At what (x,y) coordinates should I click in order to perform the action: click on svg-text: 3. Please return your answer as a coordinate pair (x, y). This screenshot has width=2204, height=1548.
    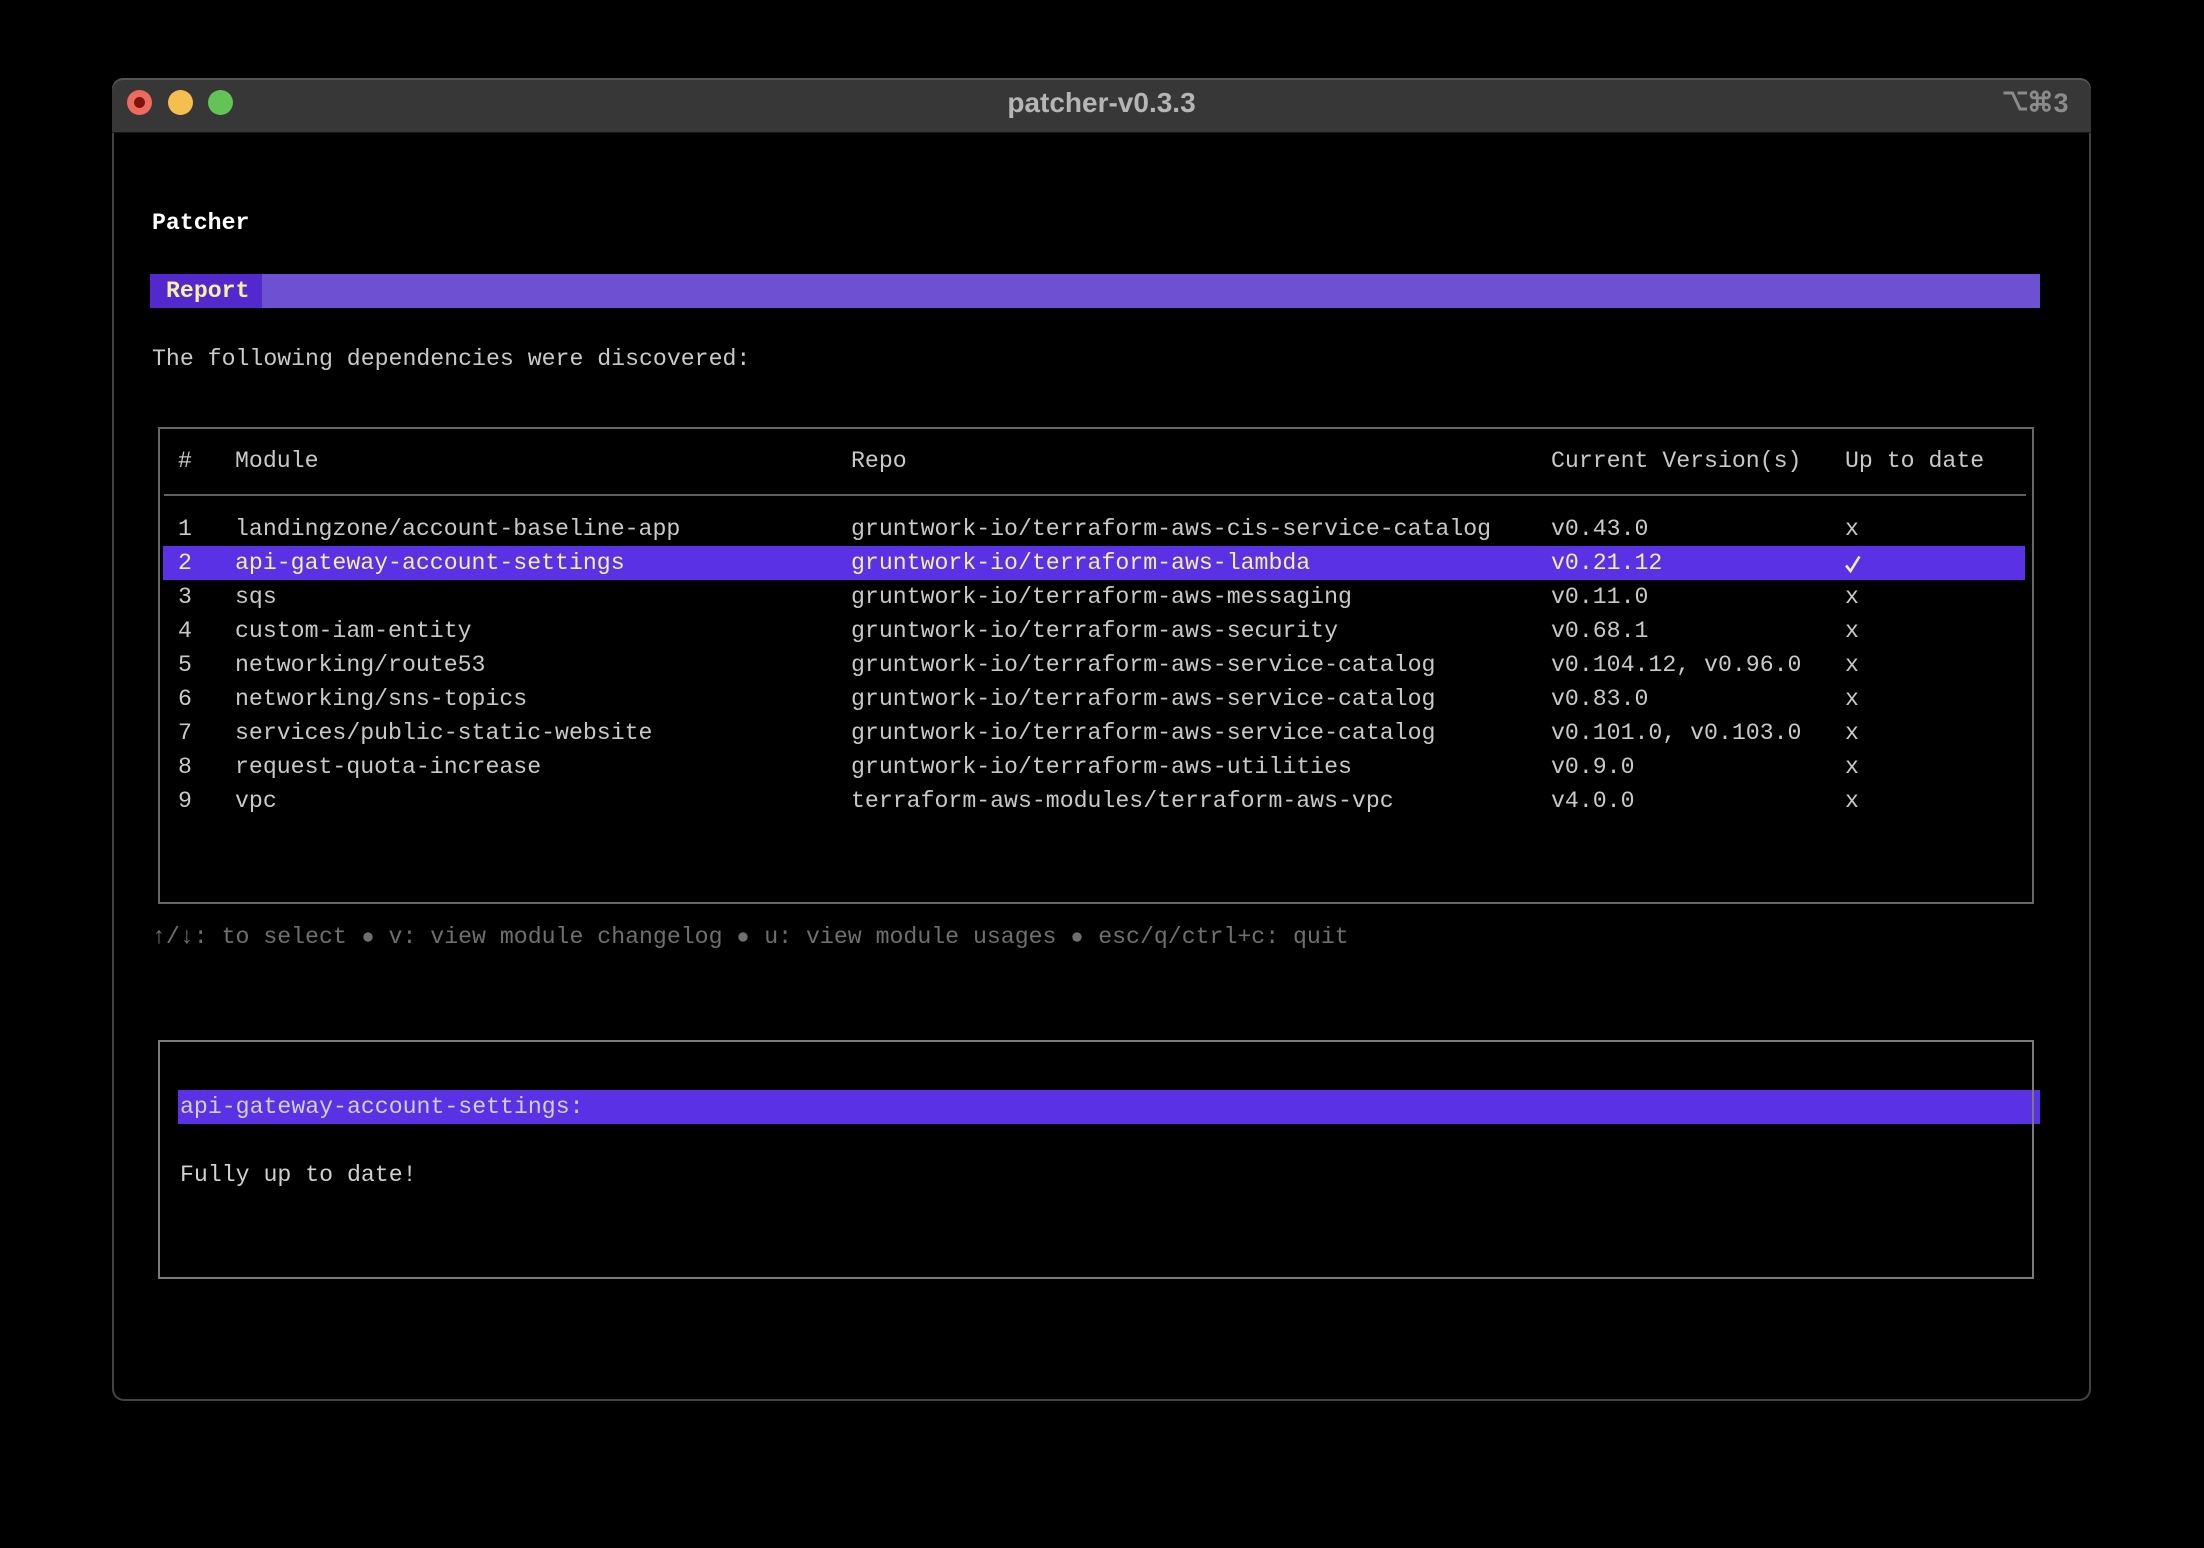
    Looking at the image, I should click on (2061, 102).